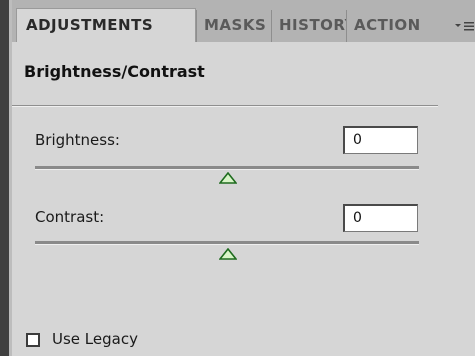  I want to click on brightness-label: Brightness:, so click(77, 140).